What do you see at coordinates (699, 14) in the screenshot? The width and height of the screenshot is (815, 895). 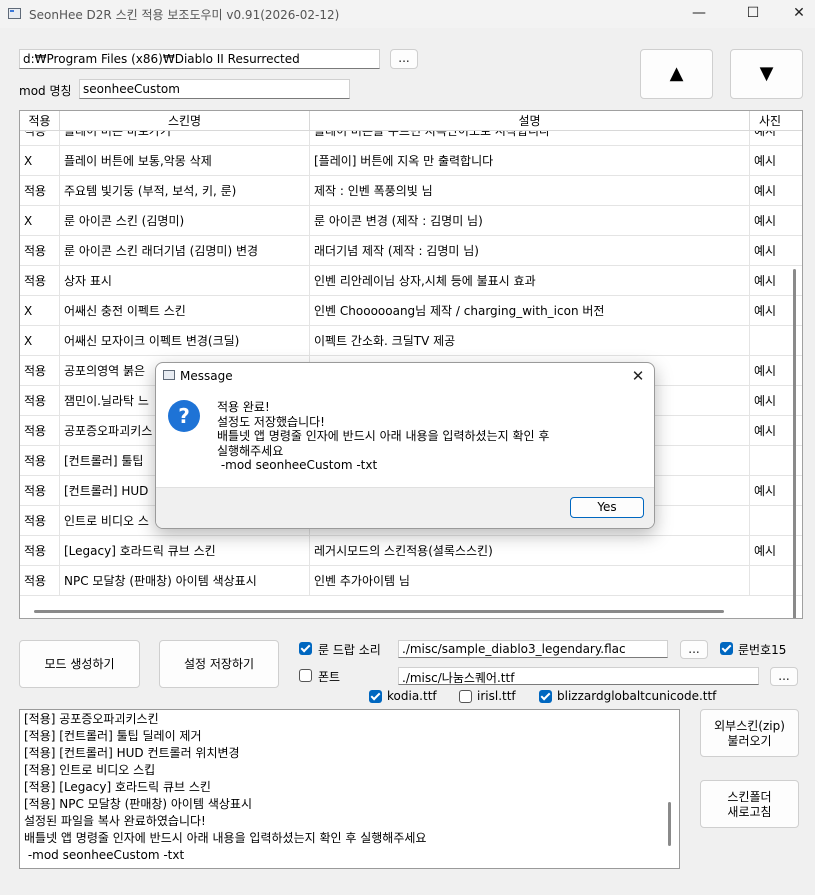 I see `minimize-button: —` at bounding box center [699, 14].